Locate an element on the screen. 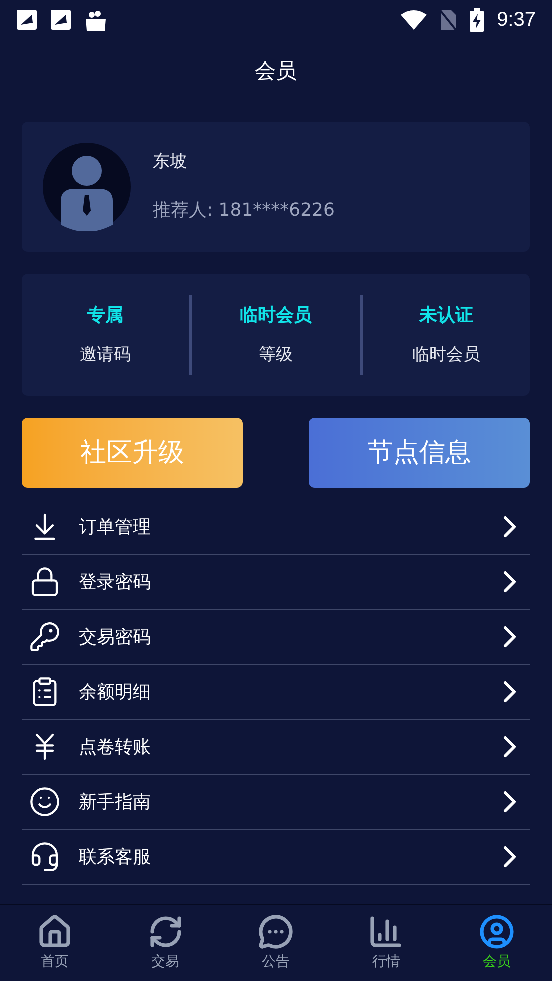 Image resolution: width=552 pixels, height=981 pixels. avatar-icon is located at coordinates (87, 187).